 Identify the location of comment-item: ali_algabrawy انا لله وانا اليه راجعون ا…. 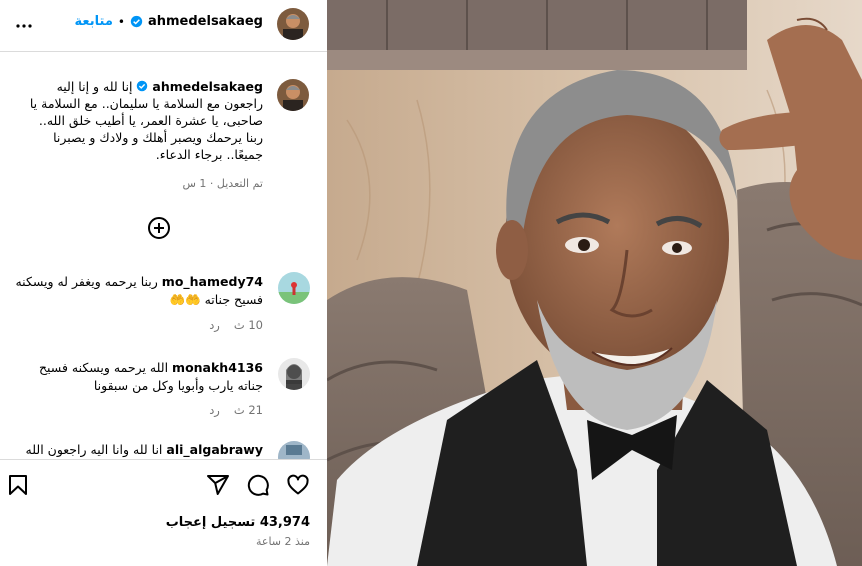
(163, 449).